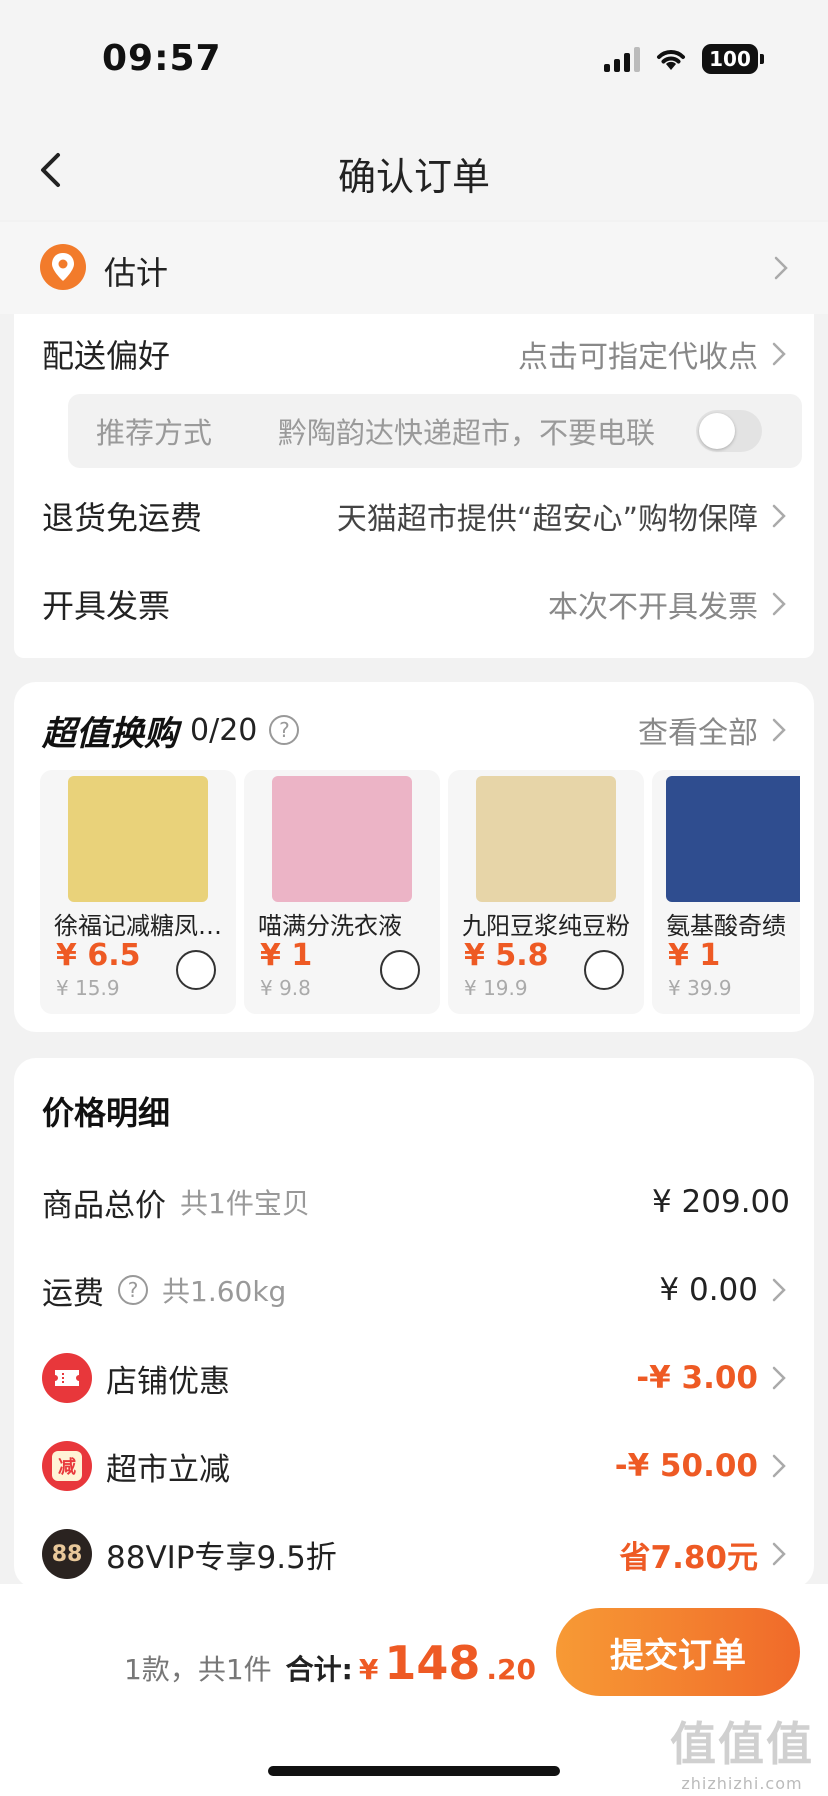  What do you see at coordinates (686, 1466) in the screenshot?
I see `market-discount-value: -¥ 50.00` at bounding box center [686, 1466].